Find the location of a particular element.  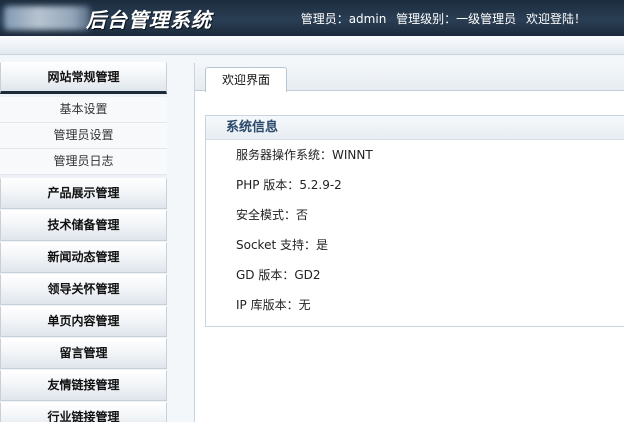

header-sub-bar is located at coordinates (312, 45).